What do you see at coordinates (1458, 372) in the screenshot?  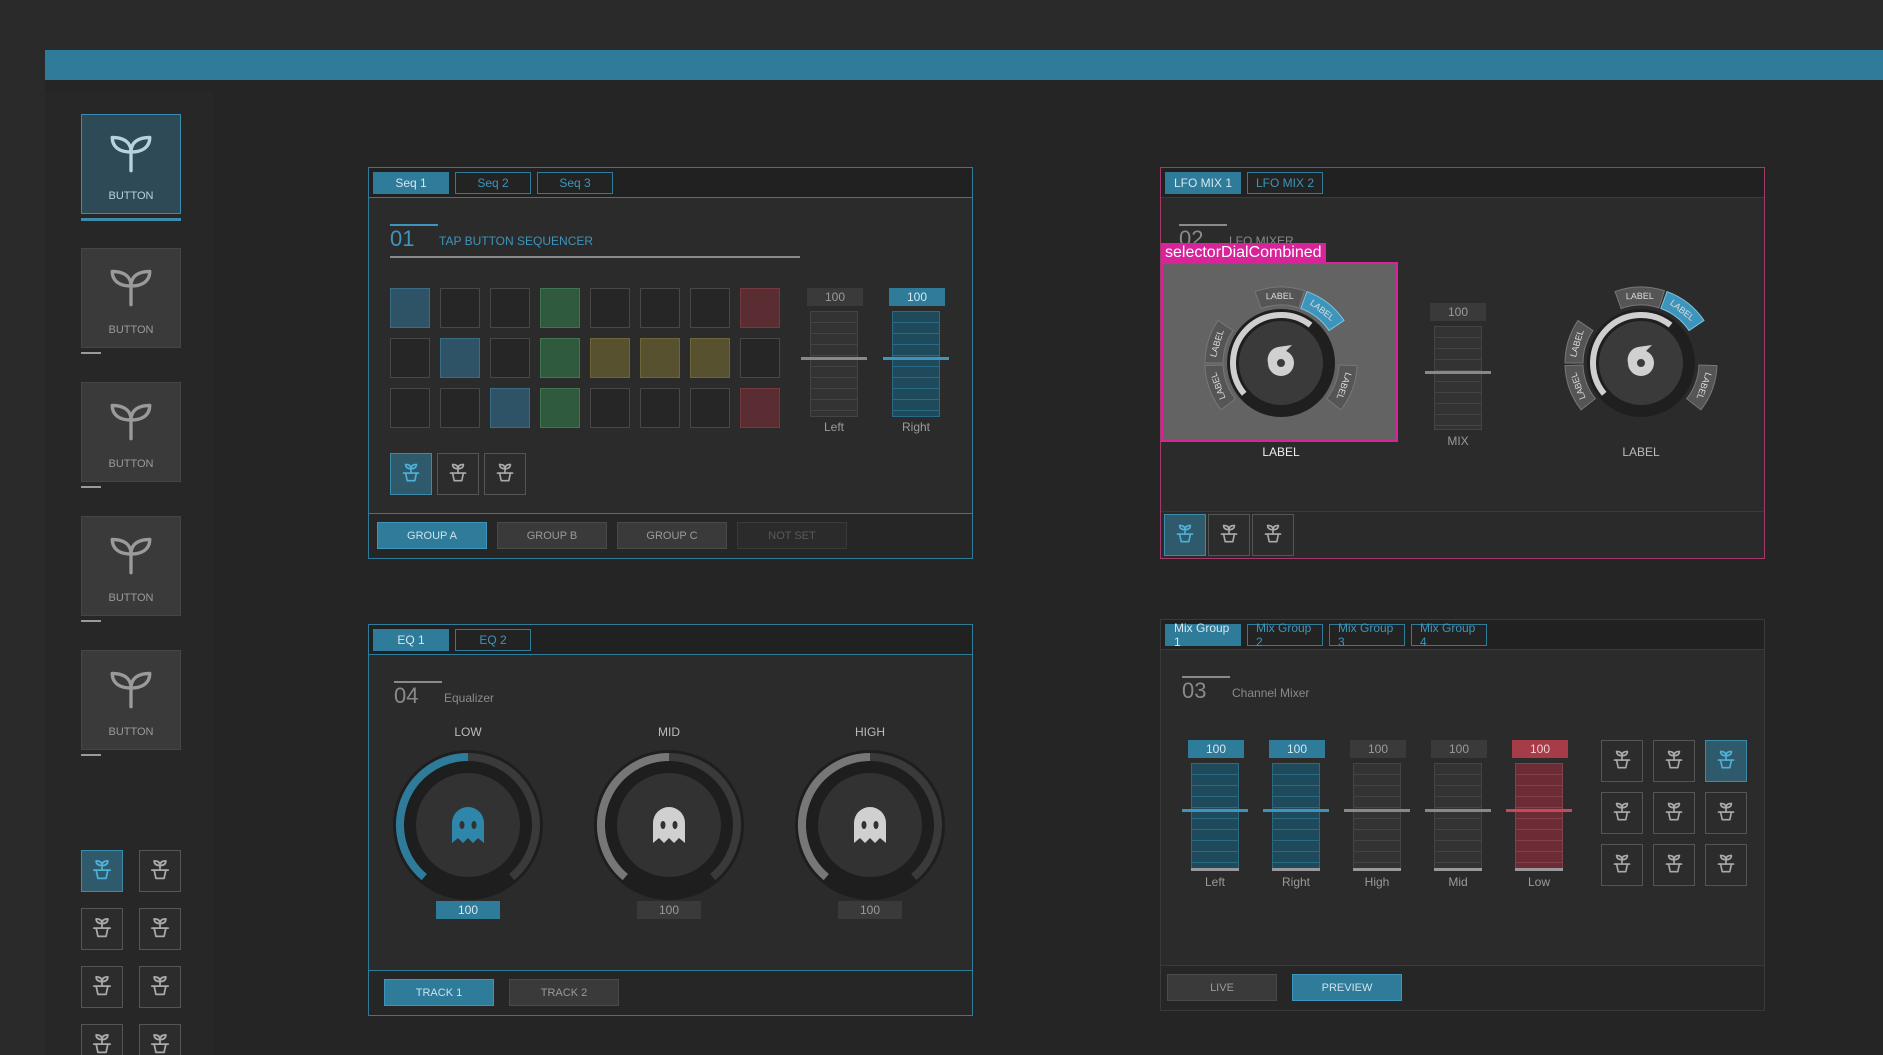 I see `mix-fader-handle` at bounding box center [1458, 372].